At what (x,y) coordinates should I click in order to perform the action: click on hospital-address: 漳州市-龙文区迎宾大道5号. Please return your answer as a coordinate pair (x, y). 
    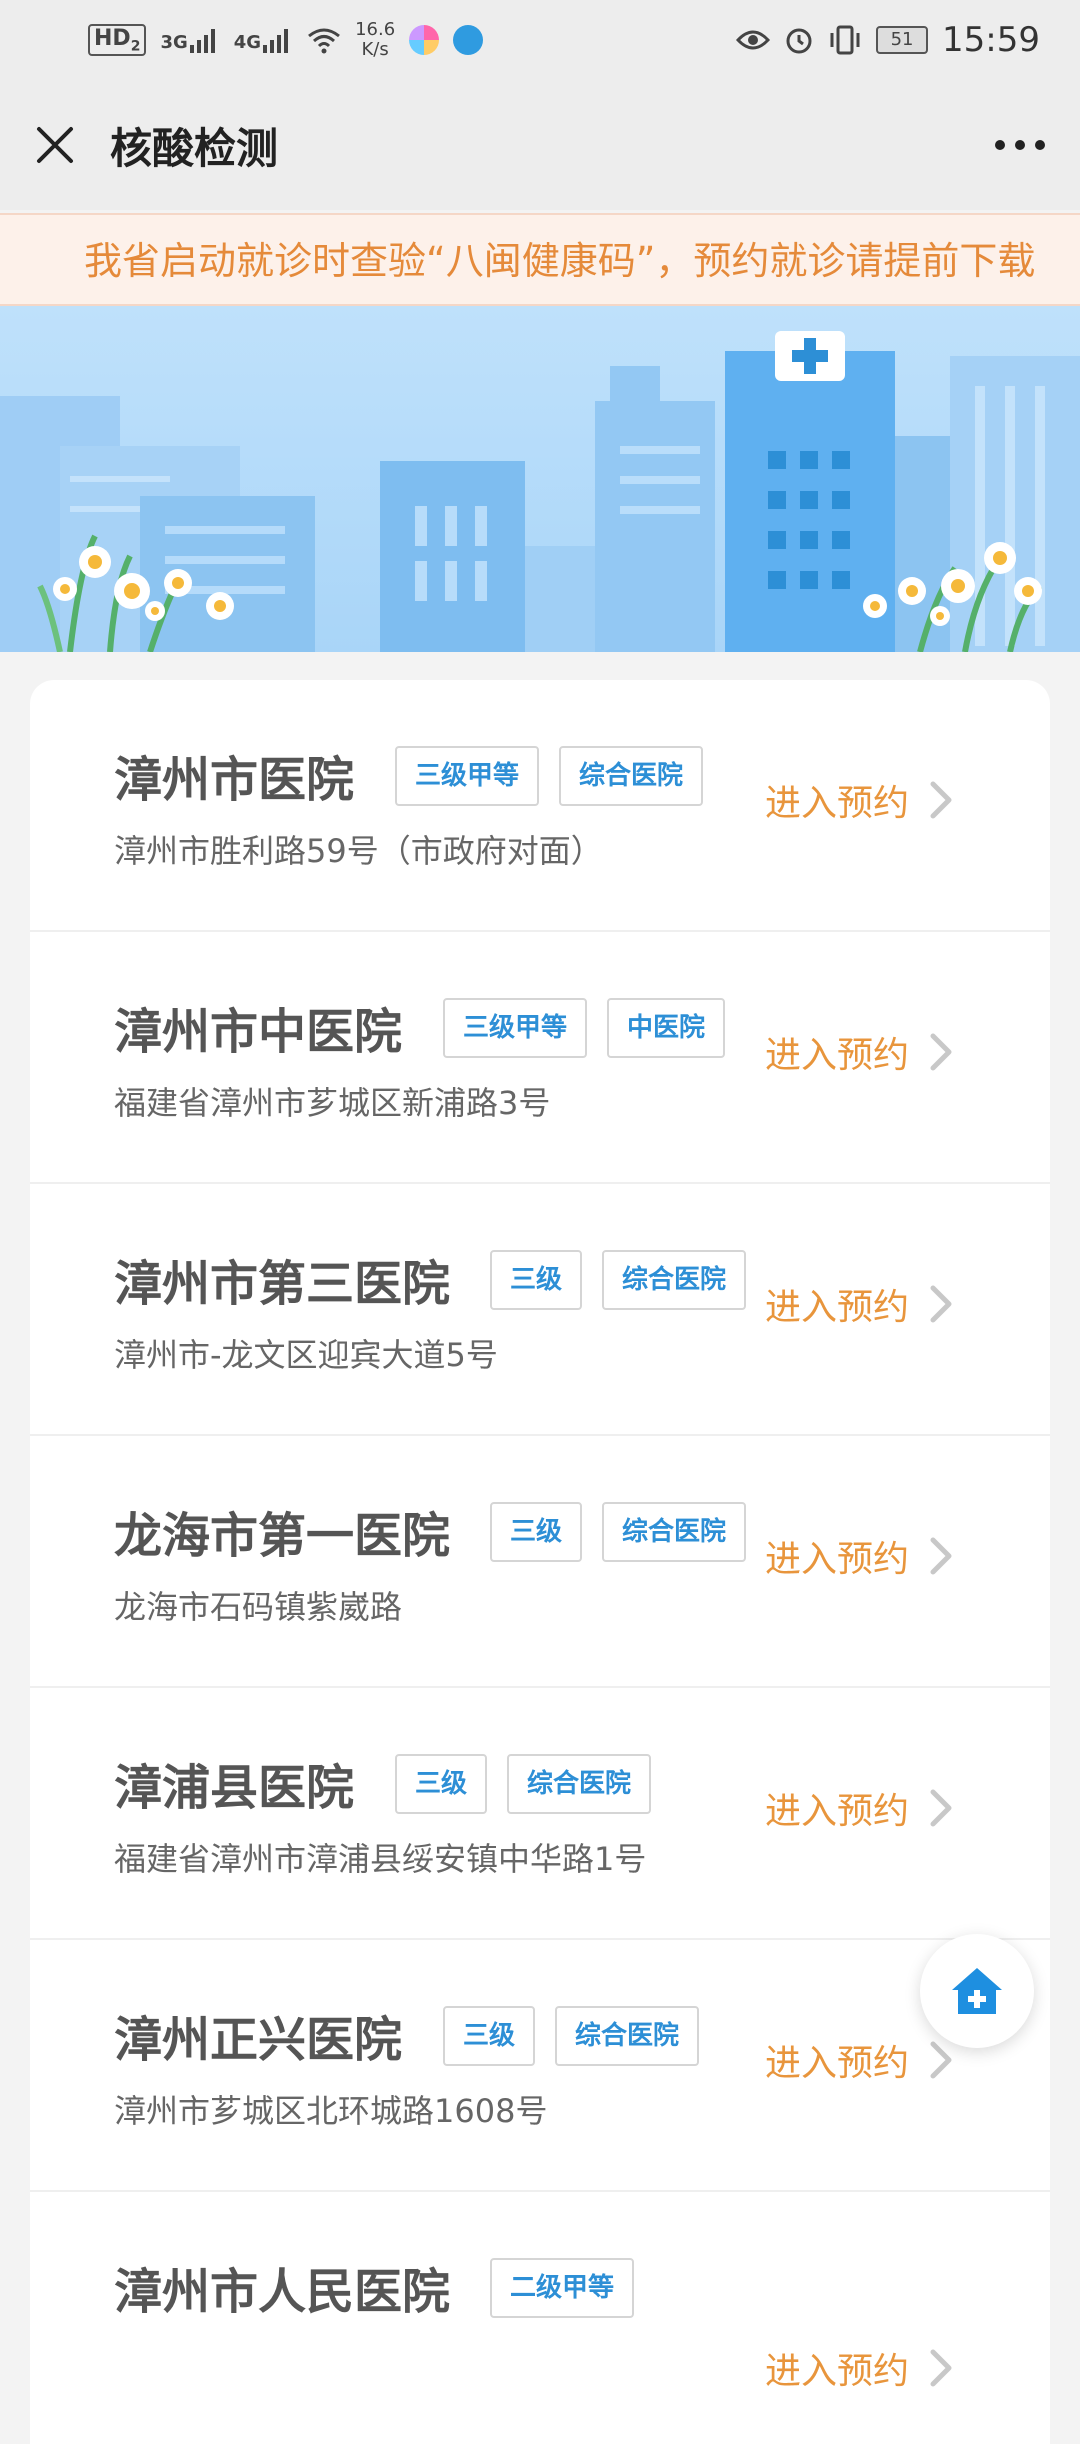
    Looking at the image, I should click on (306, 1355).